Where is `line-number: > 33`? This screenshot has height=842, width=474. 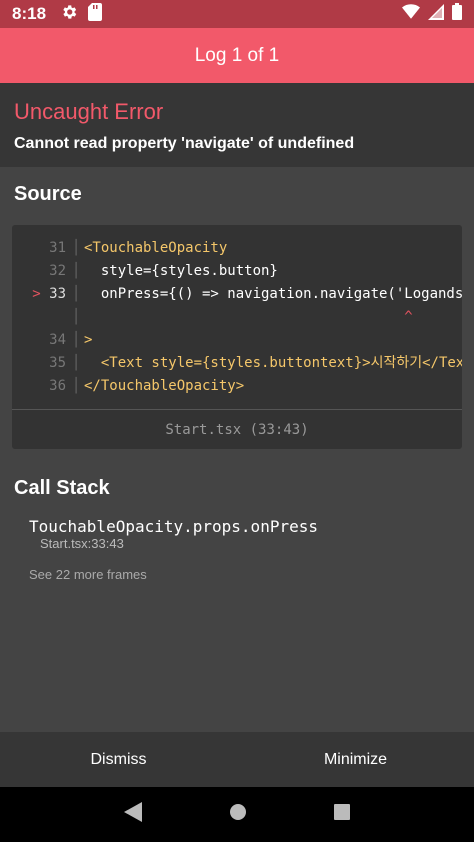 line-number: > 33 is located at coordinates (49, 294).